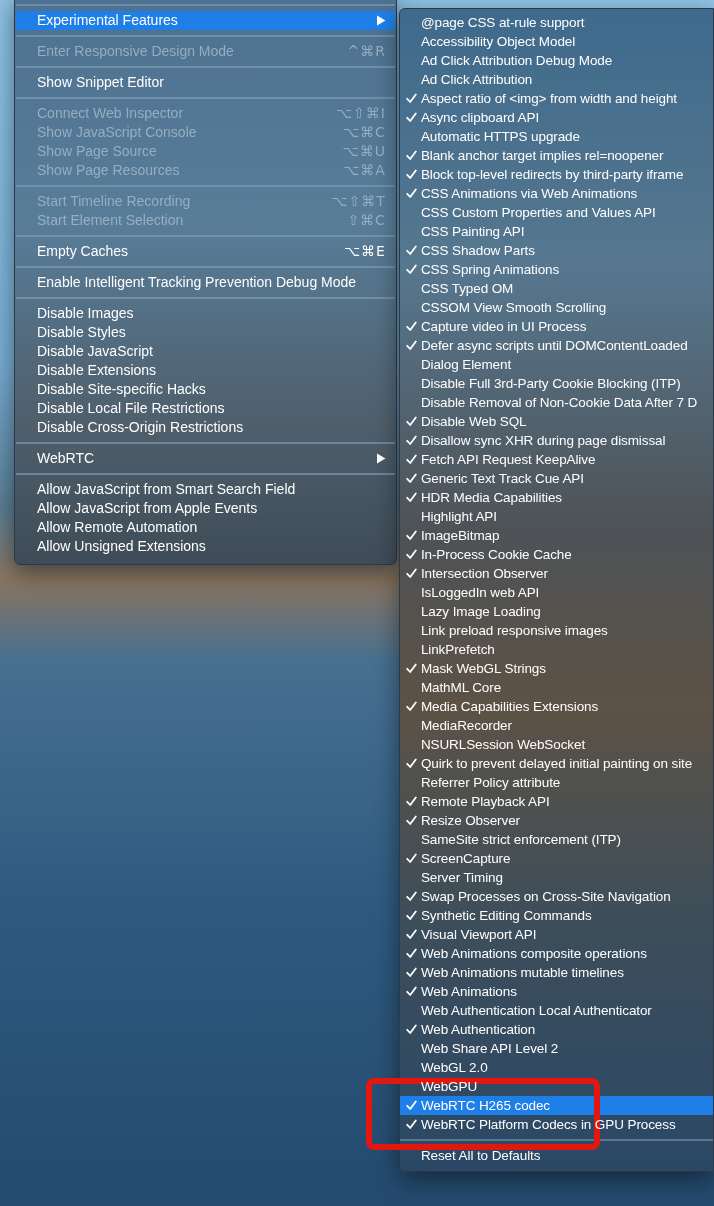 The image size is (714, 1206). I want to click on feature-menu-item: CSS Painting API, so click(556, 231).